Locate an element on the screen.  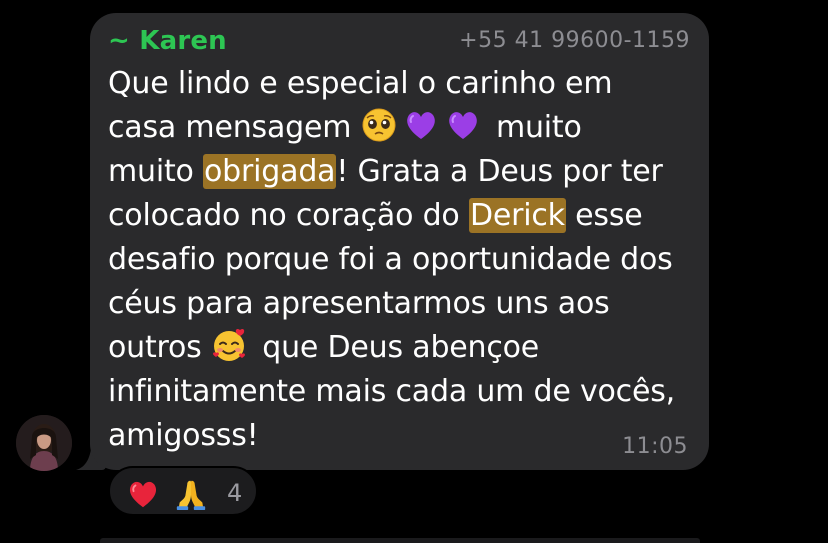
avatar-photo is located at coordinates (44, 443).